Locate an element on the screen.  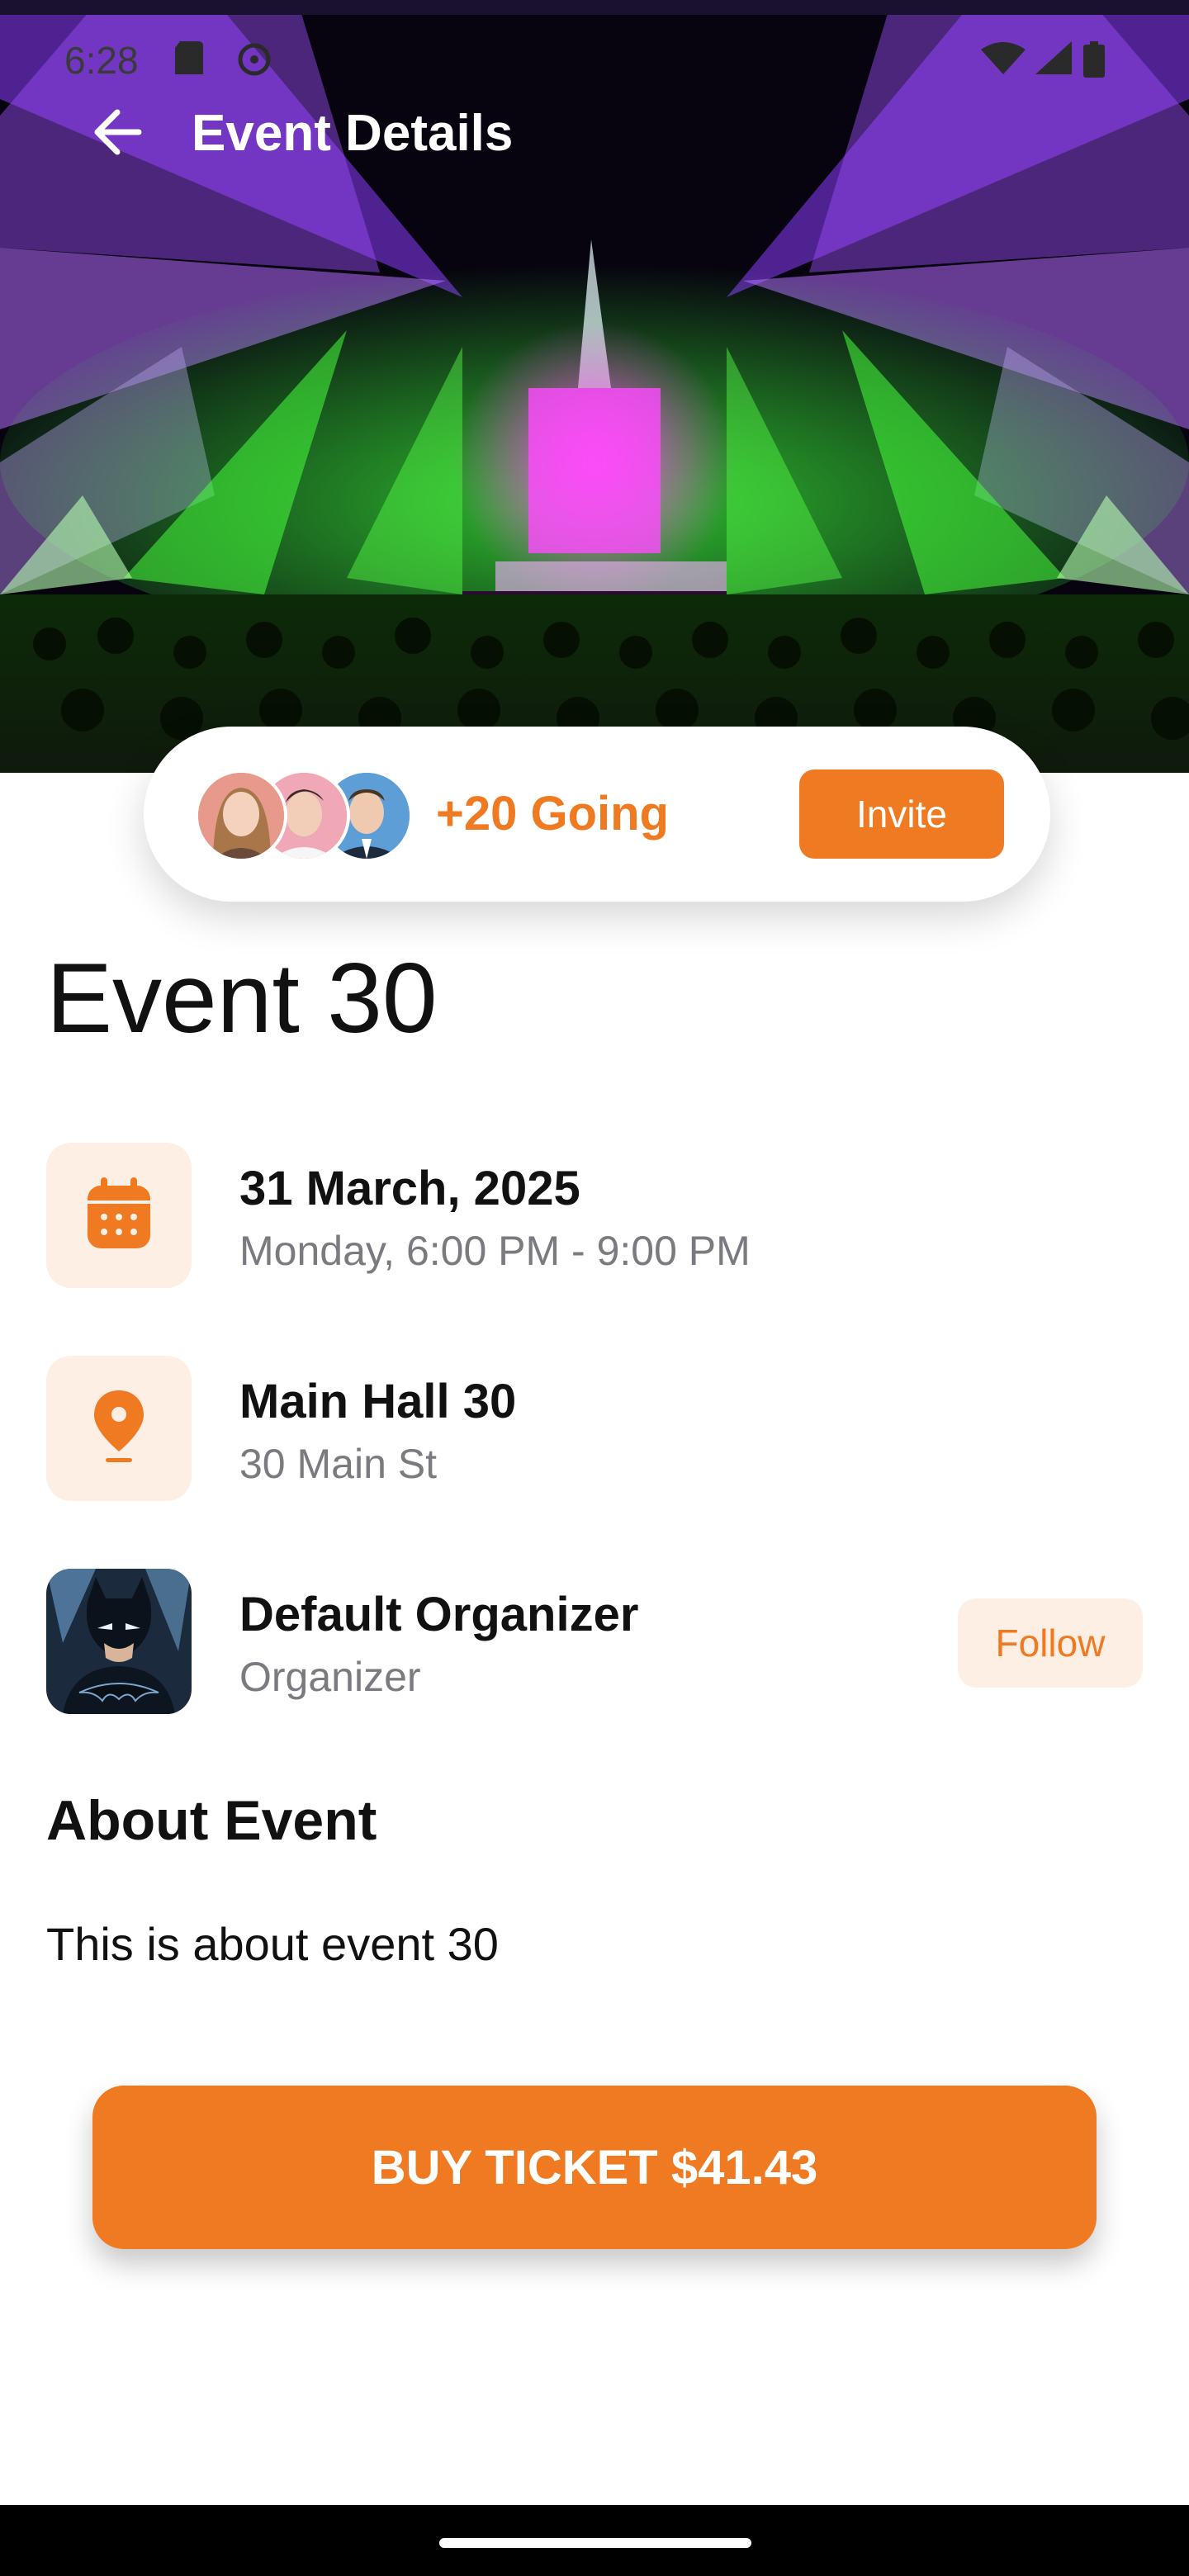
navigation-bar is located at coordinates (594, 2540).